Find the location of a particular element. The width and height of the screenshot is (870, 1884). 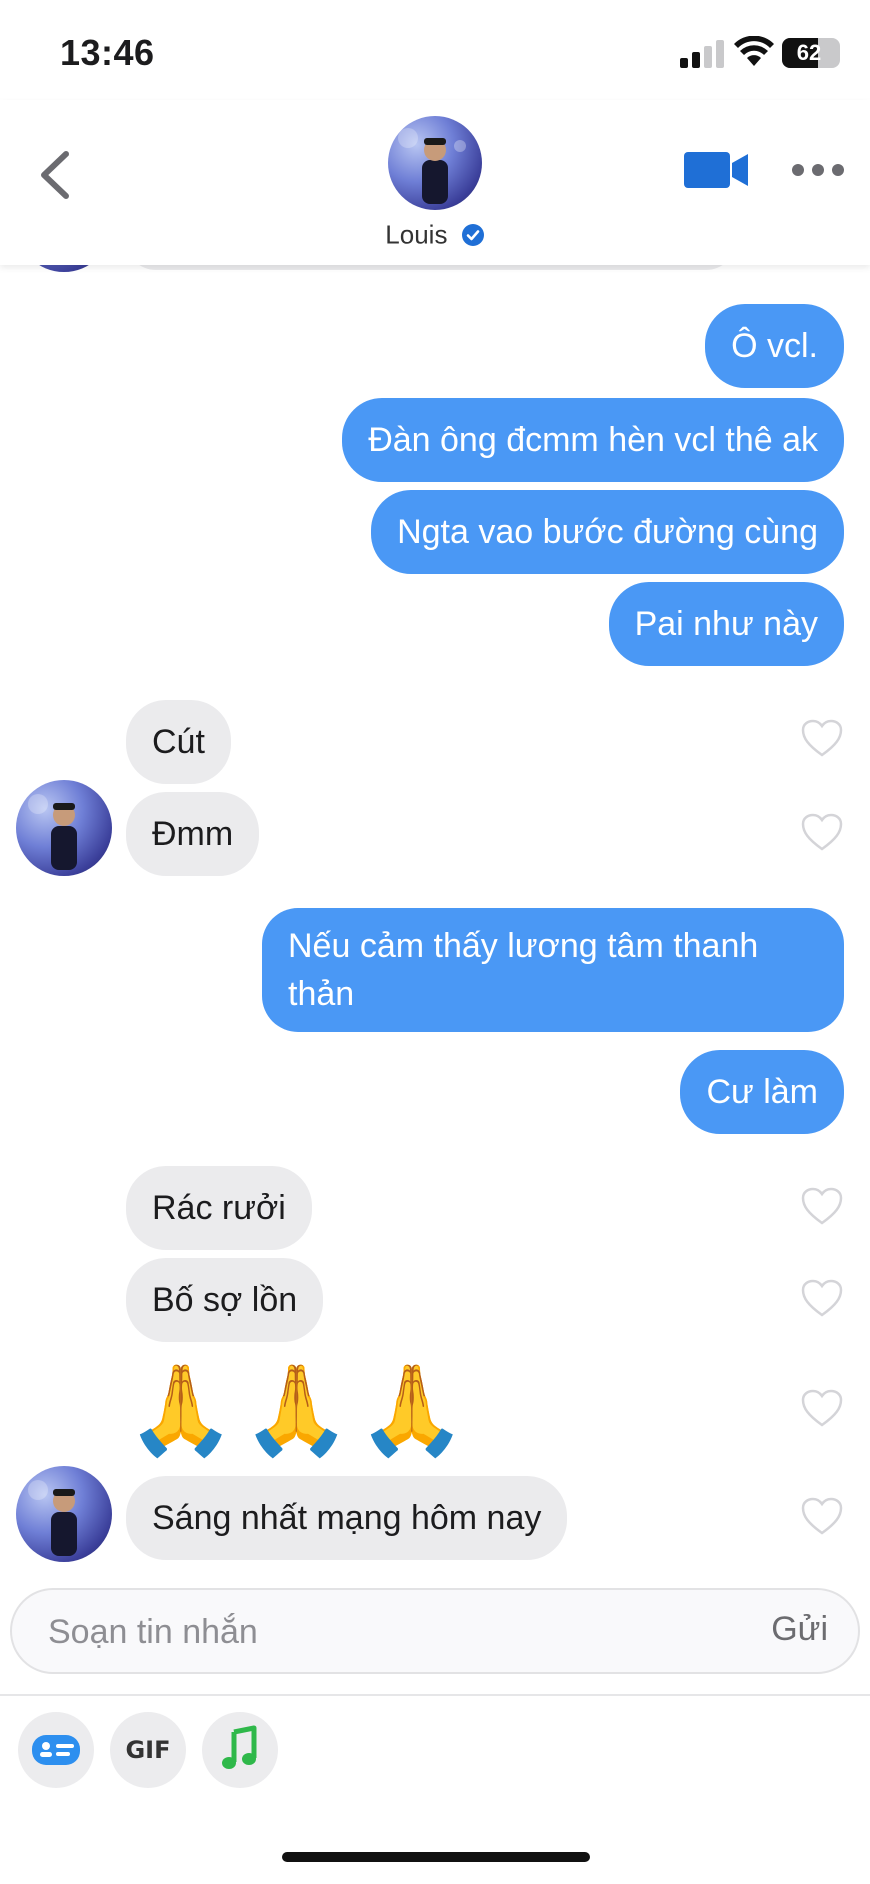

chat-header: Louis is located at coordinates (435, 182).